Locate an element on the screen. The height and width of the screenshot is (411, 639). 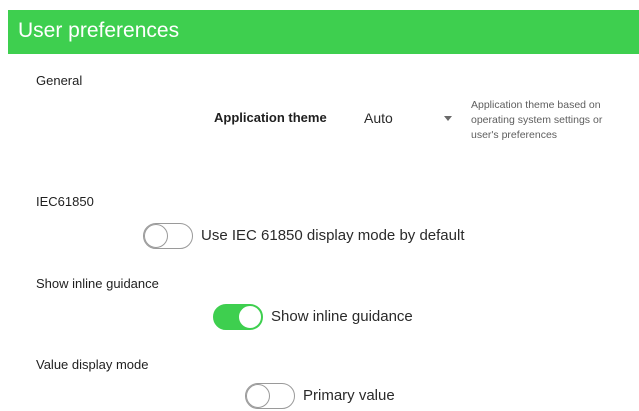
chevron-down-icon is located at coordinates (448, 118).